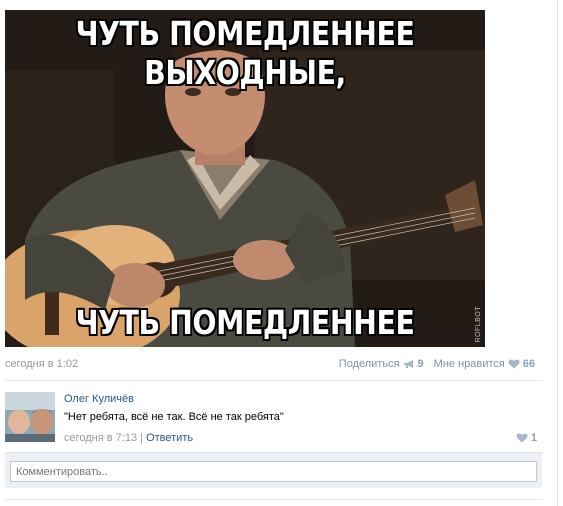 This screenshot has width=563, height=506. What do you see at coordinates (30, 417) in the screenshot?
I see `avatar` at bounding box center [30, 417].